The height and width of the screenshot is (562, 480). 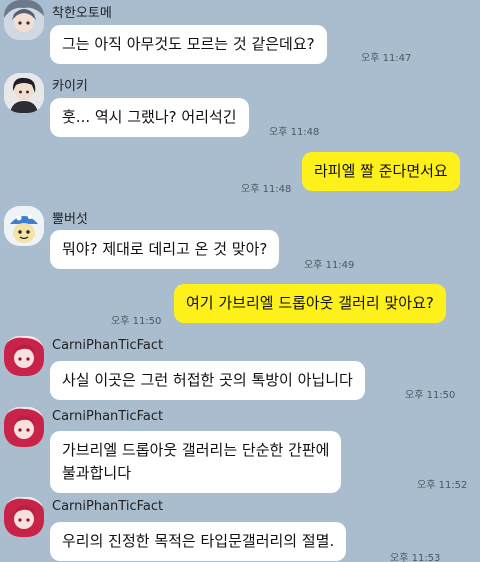 I want to click on message-bubble: 훗... 역시 그랬나? 어리석긴, so click(x=149, y=117).